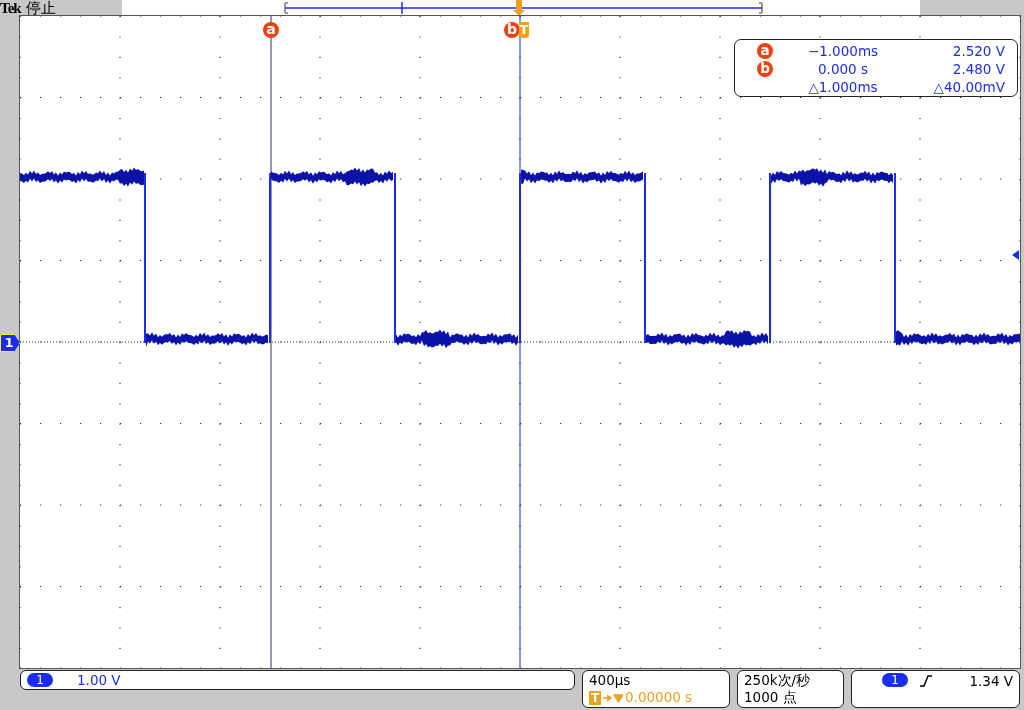  What do you see at coordinates (659, 697) in the screenshot?
I see `horizontal-delay: 0.00000 s` at bounding box center [659, 697].